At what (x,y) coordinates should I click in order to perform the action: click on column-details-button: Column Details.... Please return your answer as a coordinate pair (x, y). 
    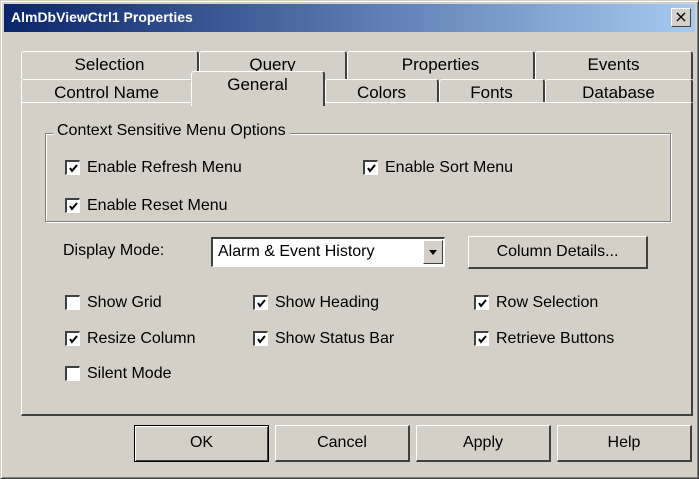
    Looking at the image, I should click on (558, 252).